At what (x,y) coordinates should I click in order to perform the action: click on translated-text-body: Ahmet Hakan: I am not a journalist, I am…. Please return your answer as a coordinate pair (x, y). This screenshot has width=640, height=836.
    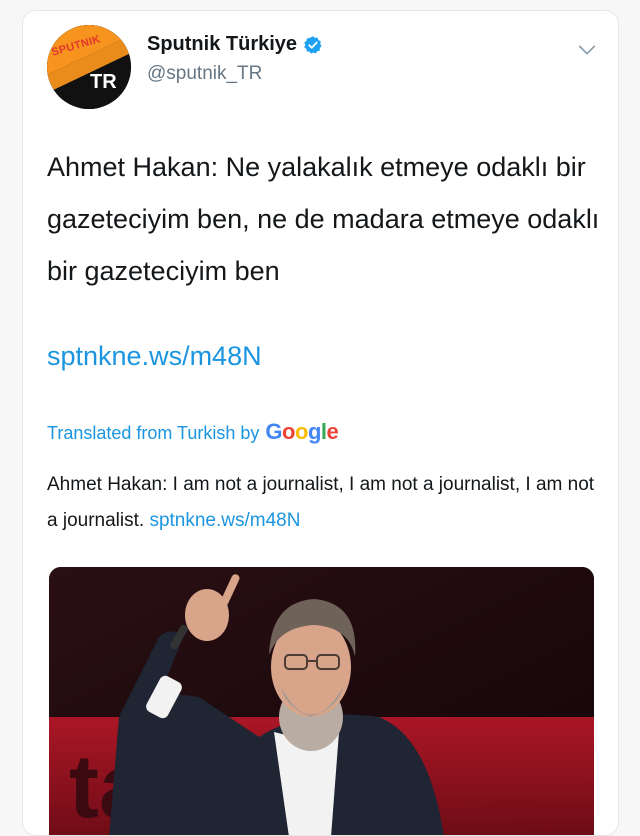
    Looking at the image, I should click on (321, 502).